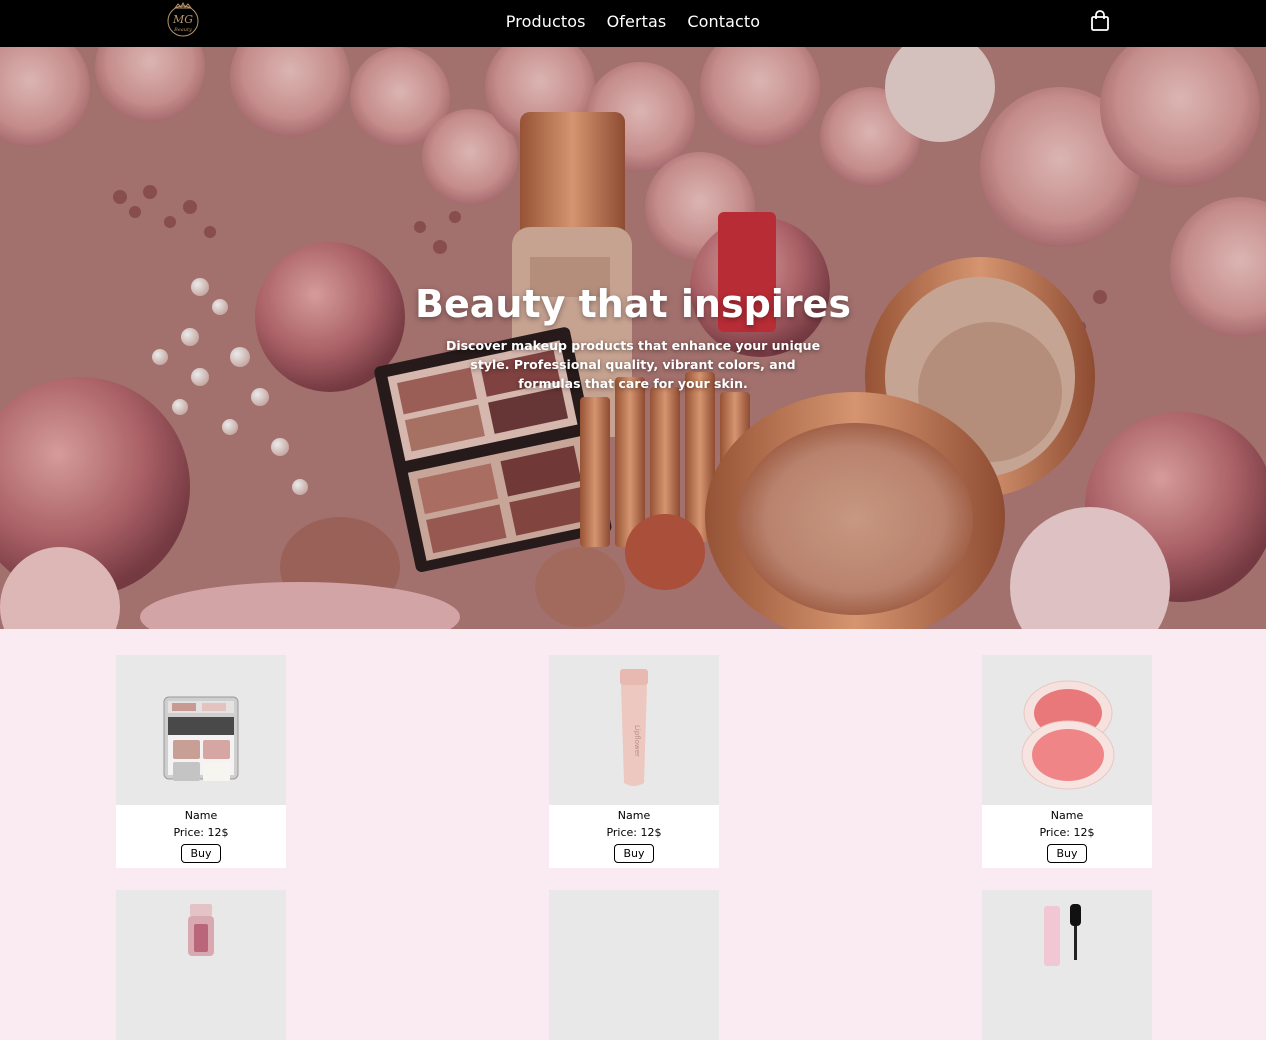  Describe the element at coordinates (633, 304) in the screenshot. I see `hero-title: Beauty that inspires` at that location.